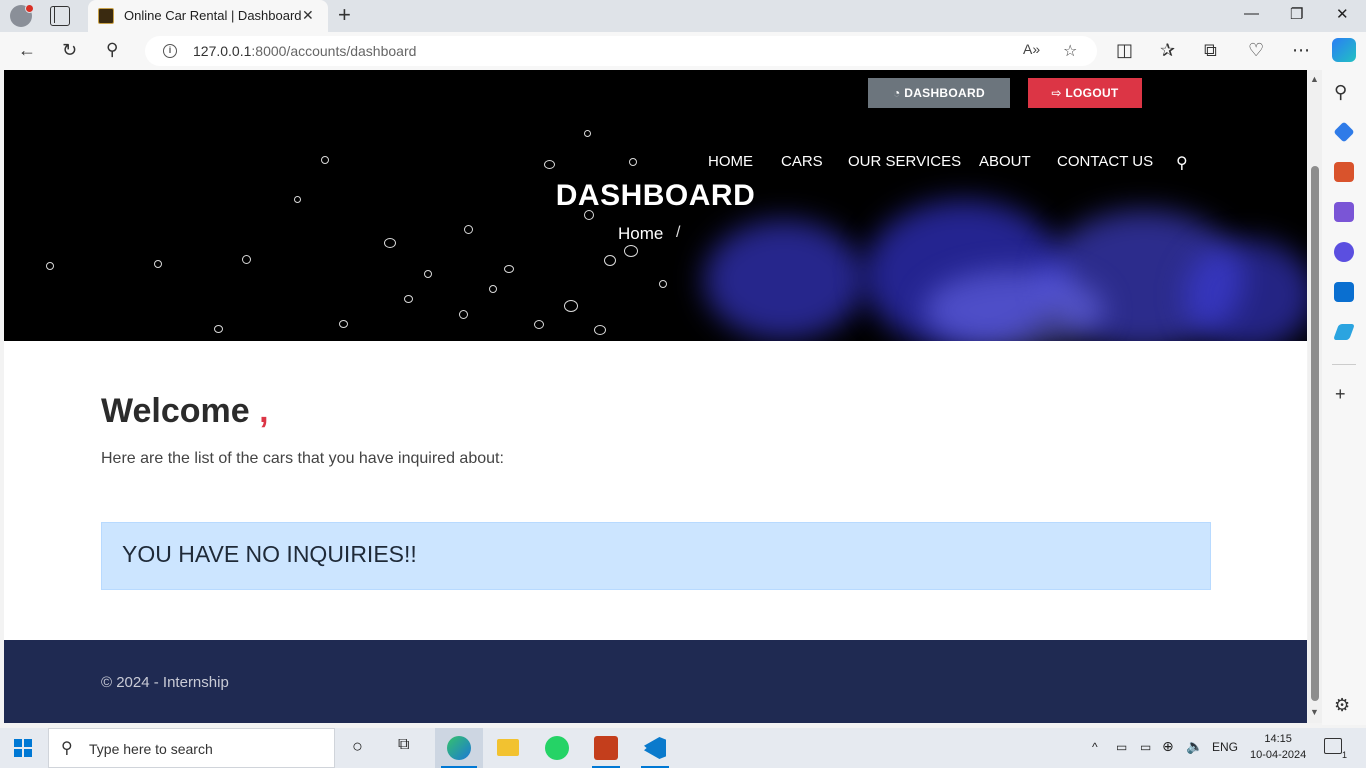  What do you see at coordinates (1182, 163) in the screenshot?
I see `nav-search-icon: ⚲` at bounding box center [1182, 163].